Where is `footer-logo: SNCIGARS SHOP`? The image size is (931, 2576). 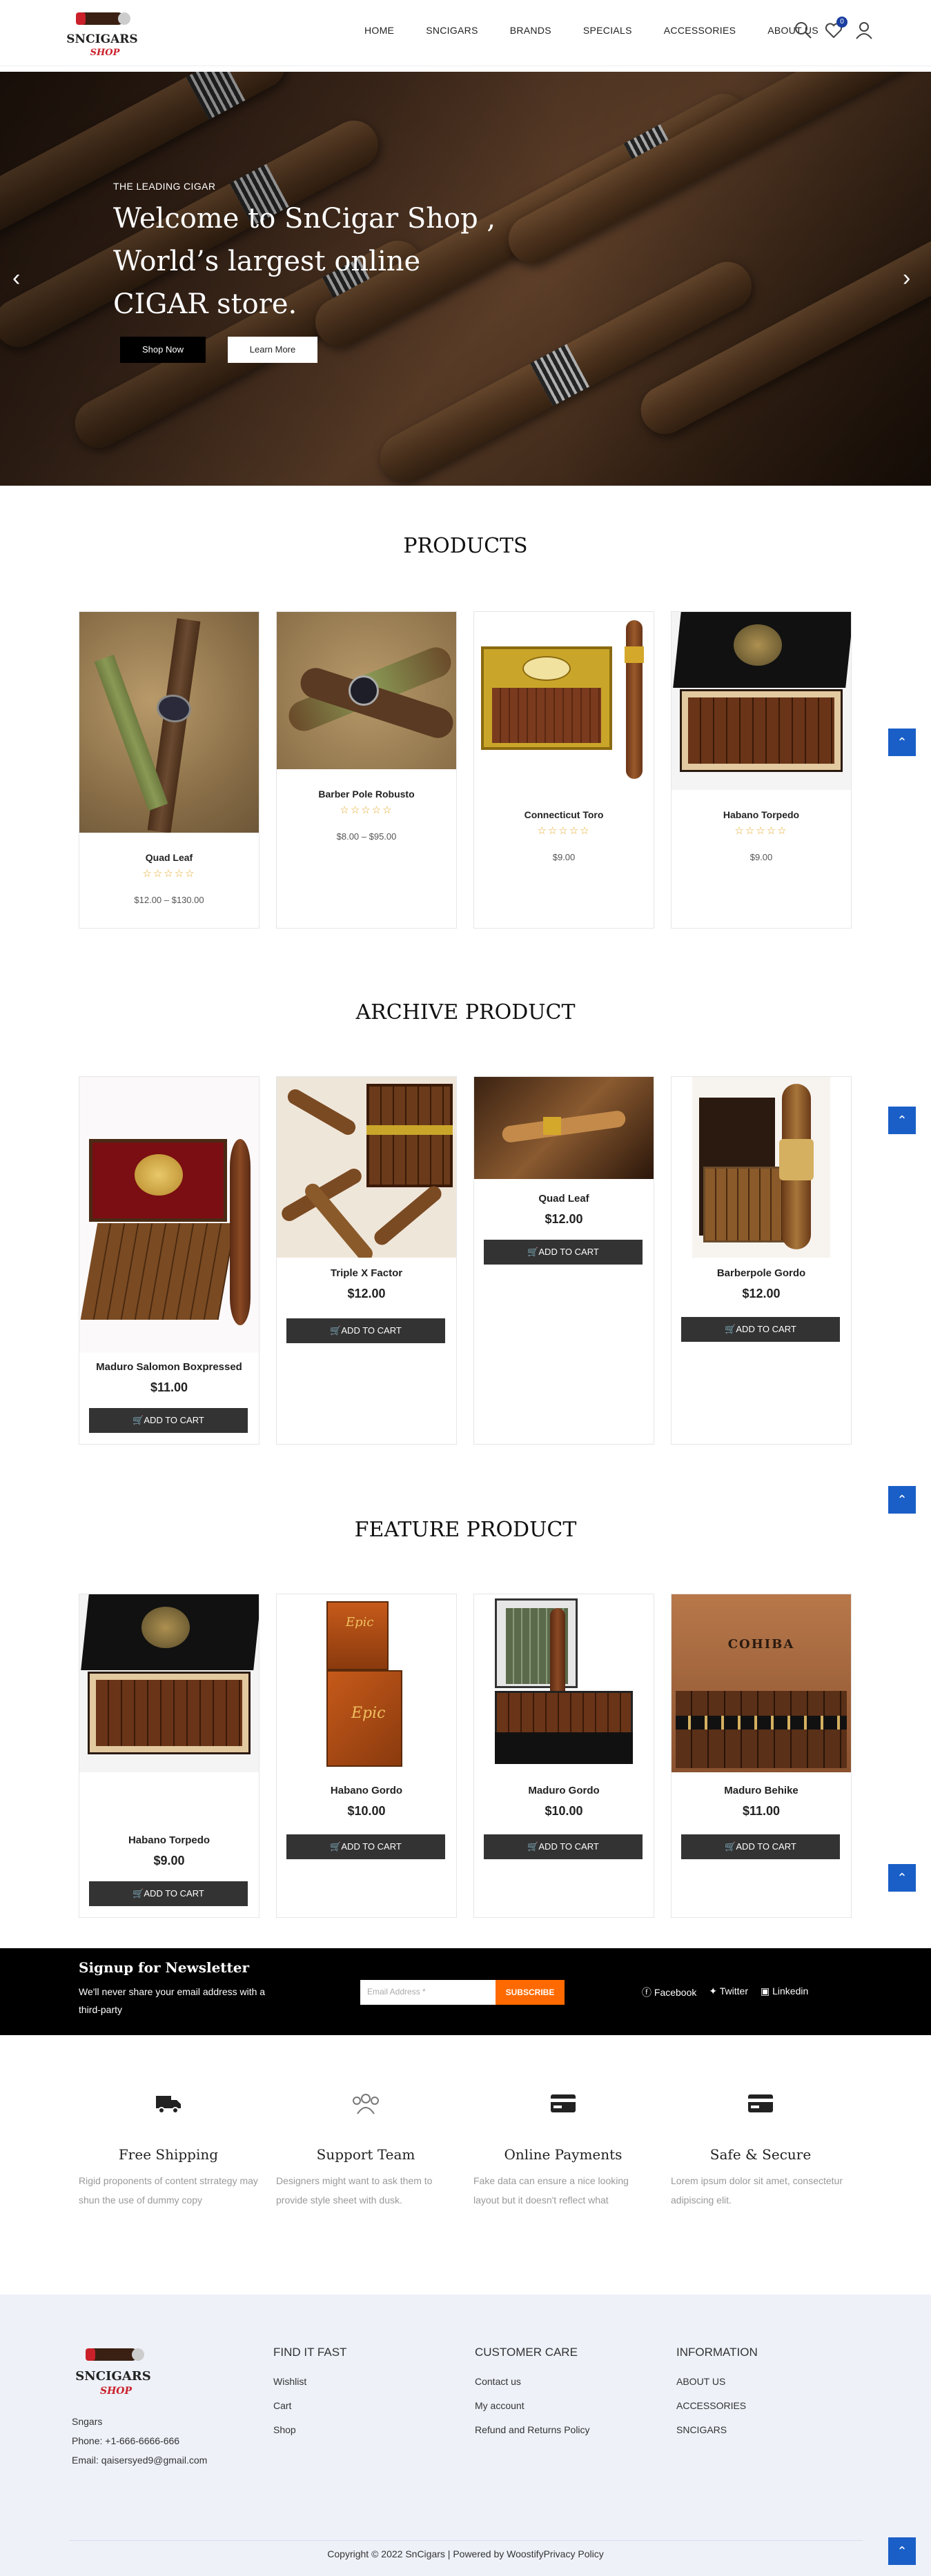
footer-logo: SNCIGARS SHOP is located at coordinates (114, 2373).